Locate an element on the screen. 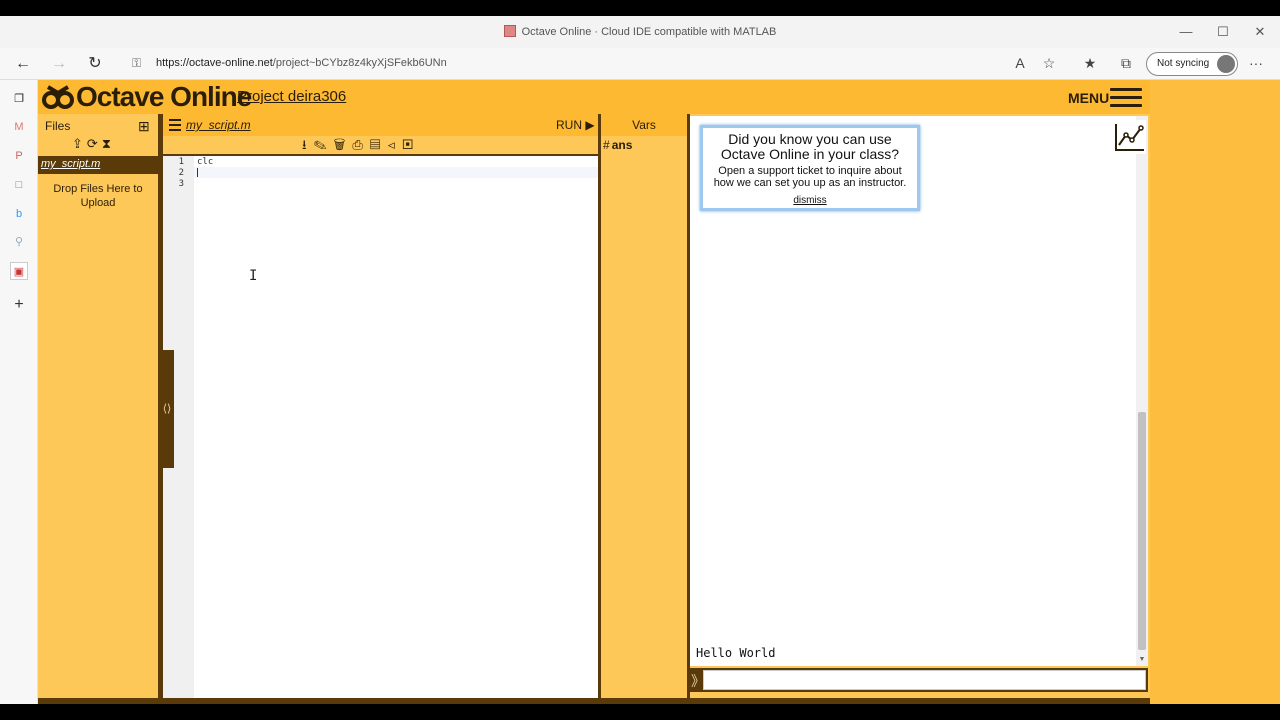 Image resolution: width=1280 pixels, height=720 pixels. read-aloud-icon: A is located at coordinates (1020, 63).